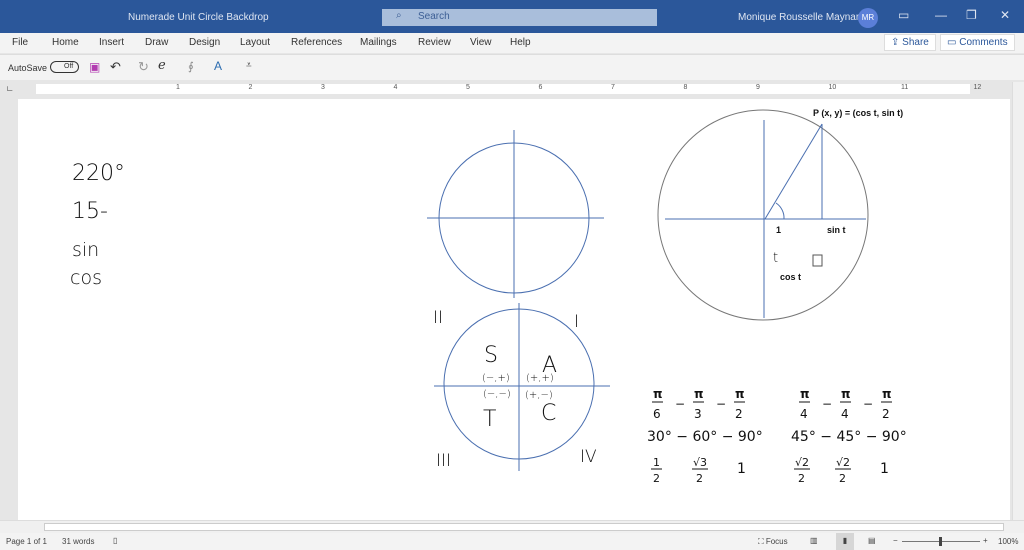 This screenshot has height=550, width=1024. Describe the element at coordinates (515, 214) in the screenshot. I see `plain-circle` at that location.